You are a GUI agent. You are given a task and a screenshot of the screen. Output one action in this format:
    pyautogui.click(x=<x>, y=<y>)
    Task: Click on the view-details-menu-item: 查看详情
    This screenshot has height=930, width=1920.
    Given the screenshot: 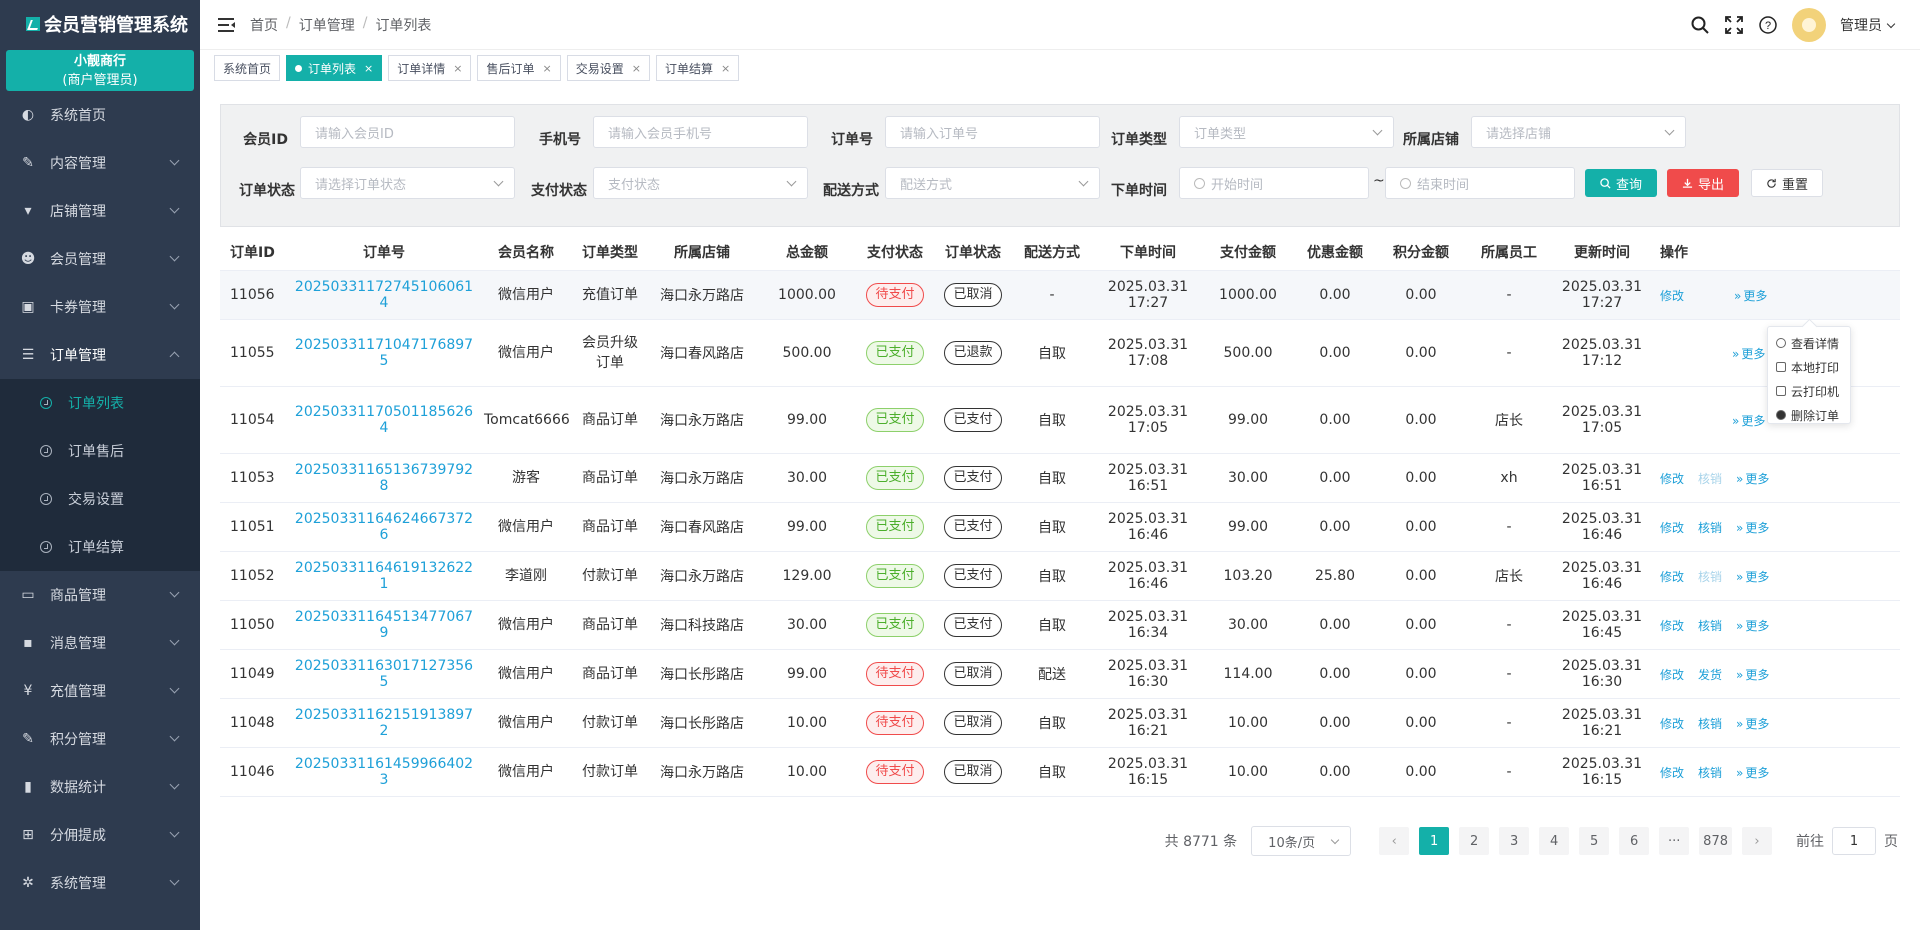 What is the action you would take?
    pyautogui.click(x=1809, y=343)
    